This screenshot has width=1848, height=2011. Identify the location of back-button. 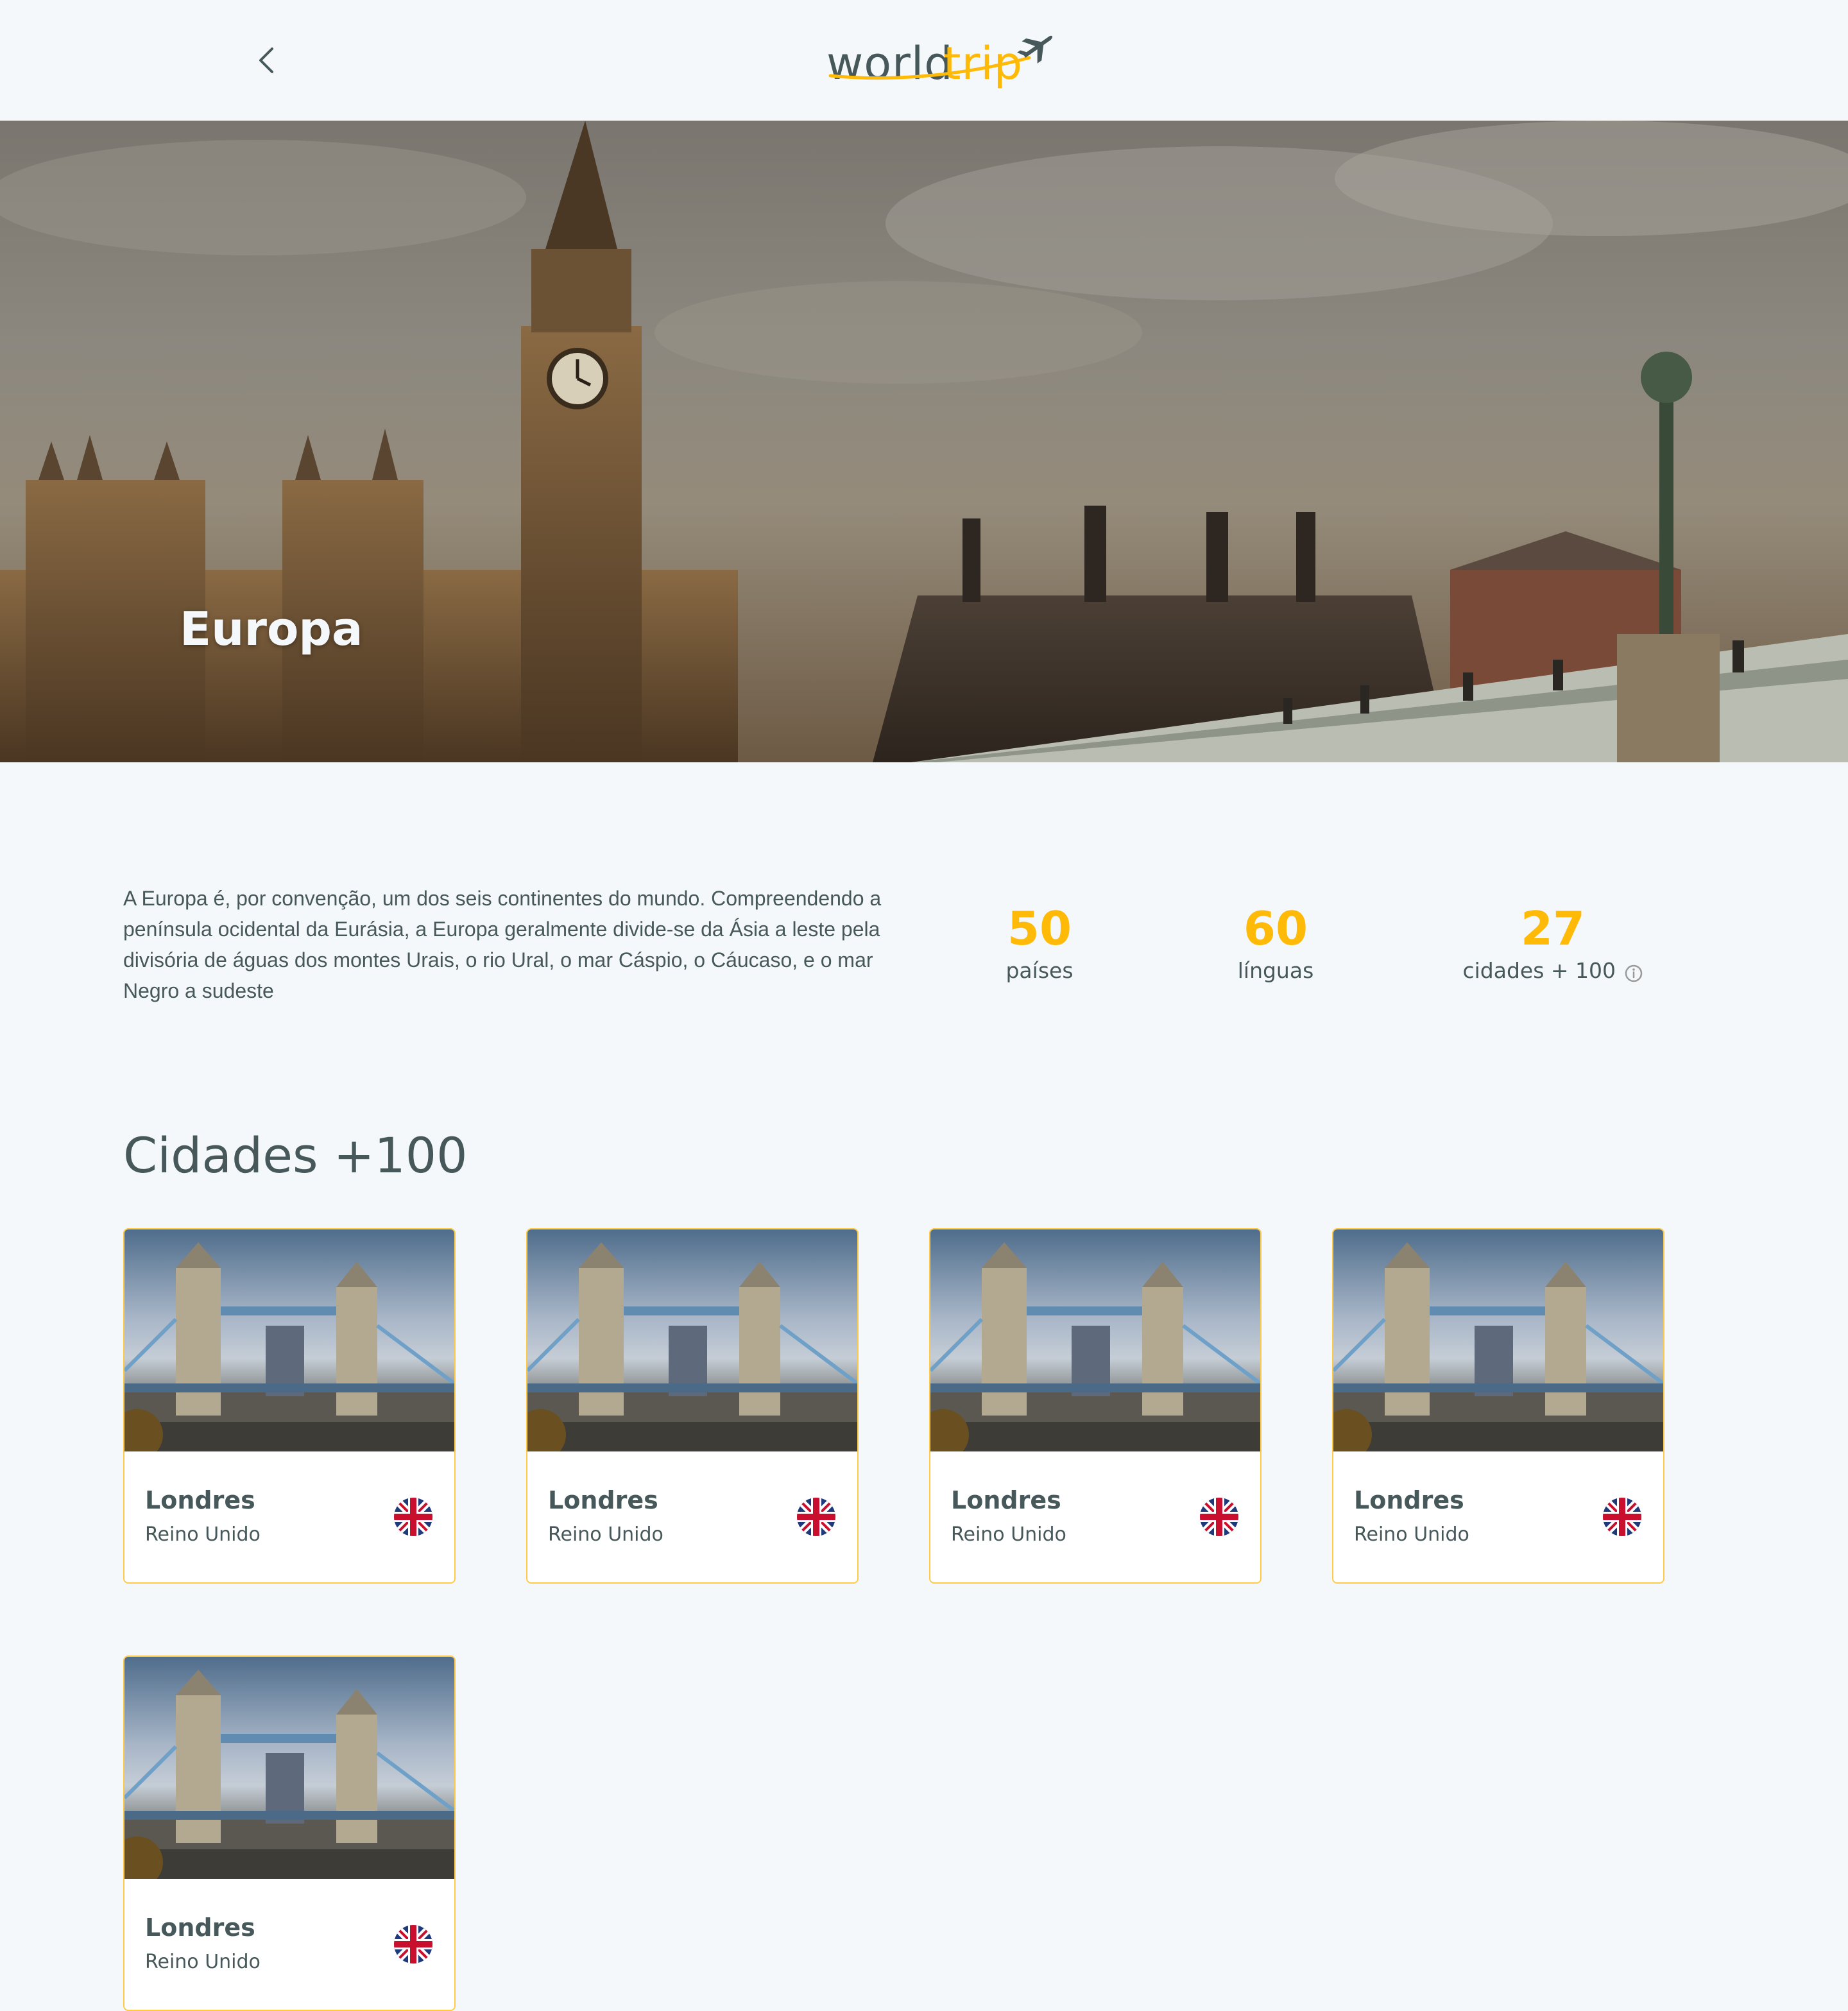
(267, 60).